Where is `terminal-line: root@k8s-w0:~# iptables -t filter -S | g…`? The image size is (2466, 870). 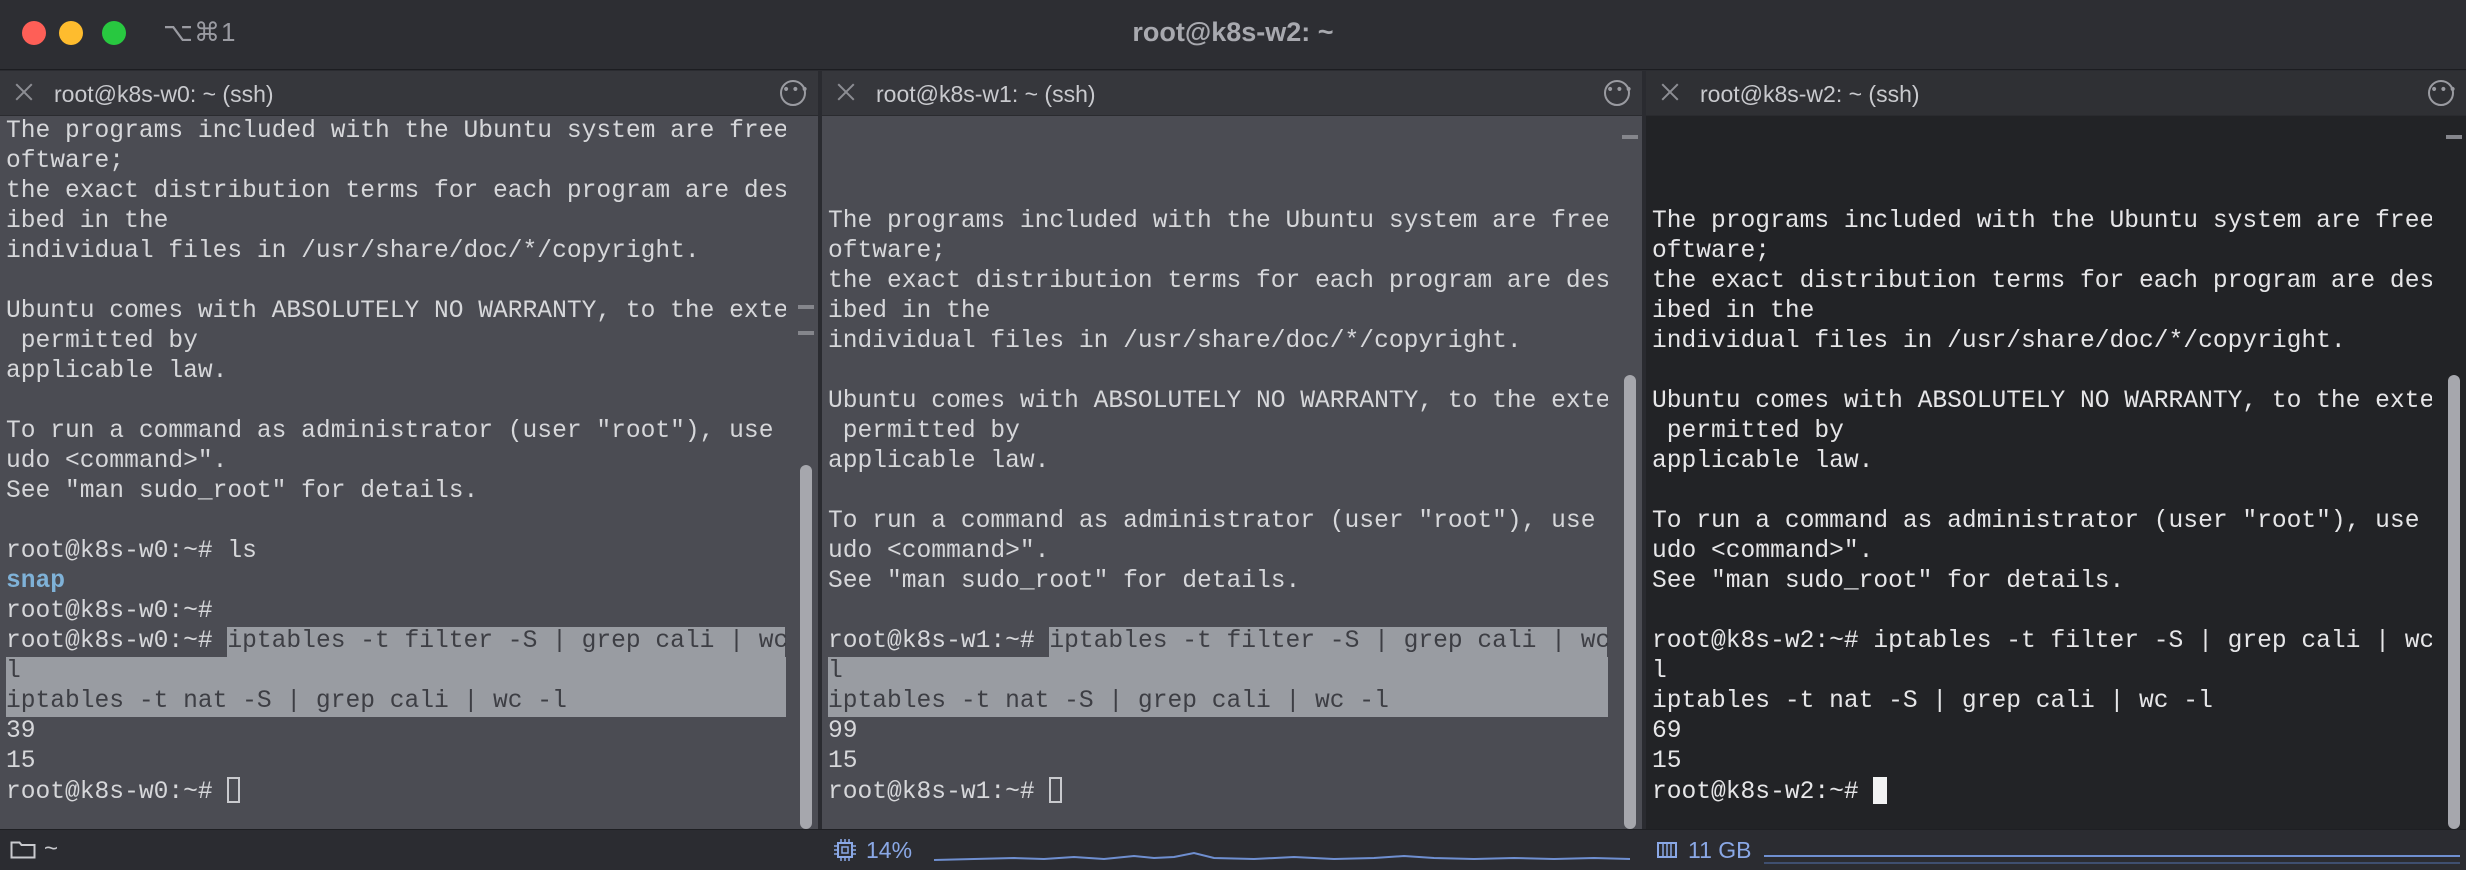
terminal-line: root@k8s-w0:~# iptables -t filter -S | g… is located at coordinates (396, 642).